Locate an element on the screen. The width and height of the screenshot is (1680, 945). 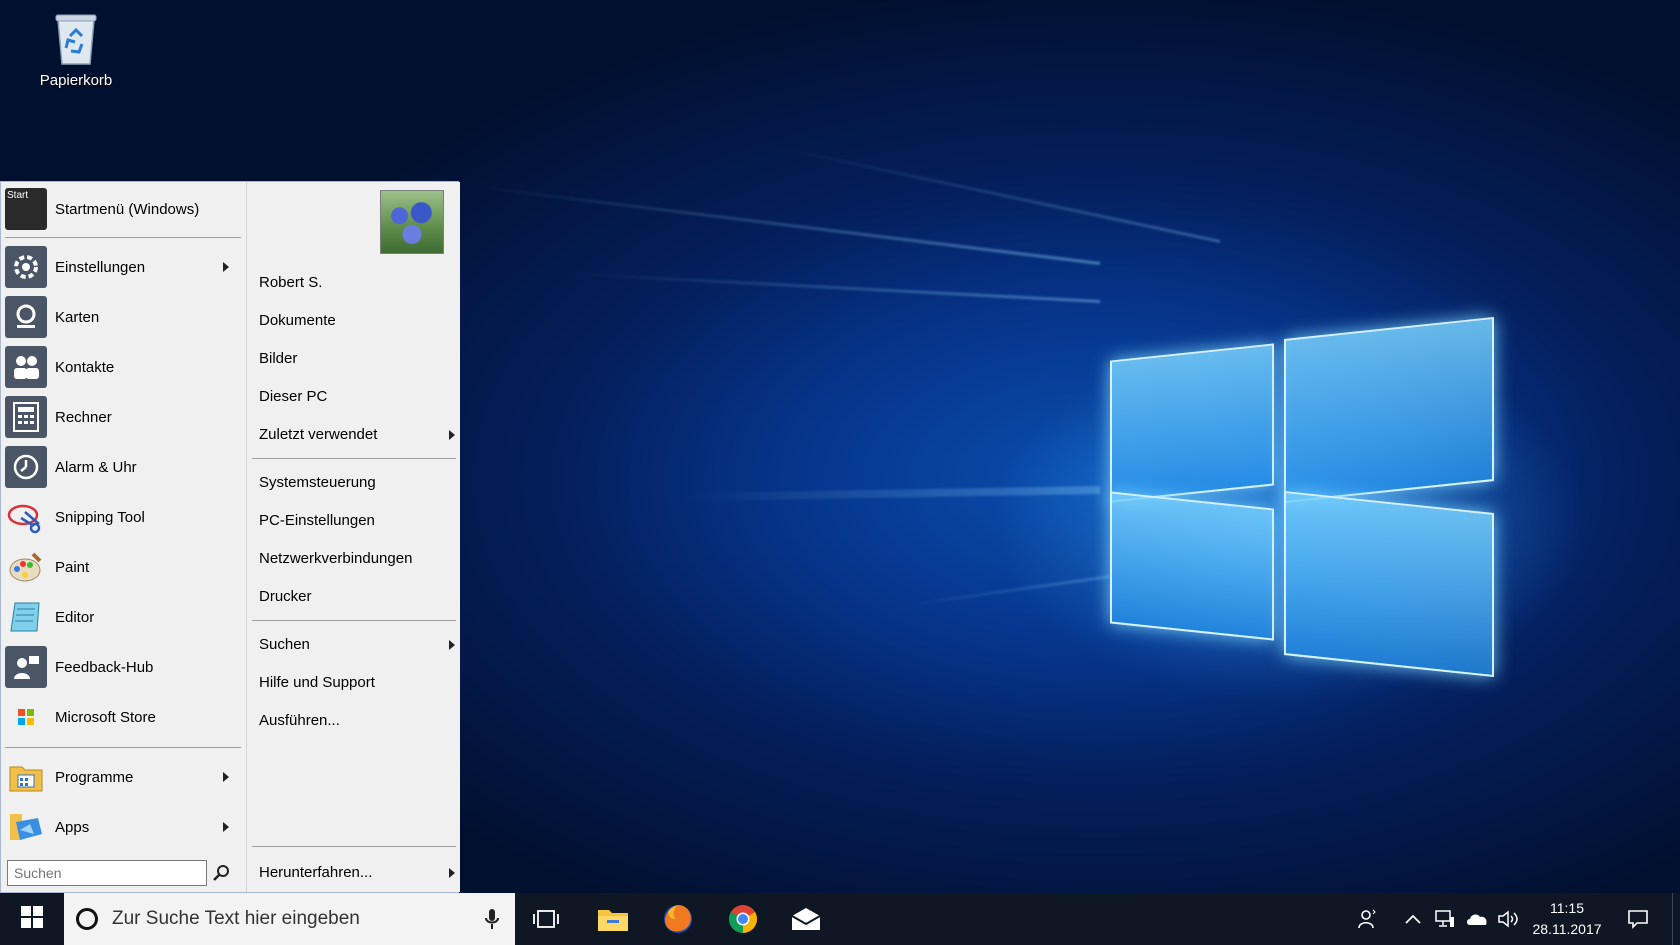
menu-item-programme: Programme is located at coordinates (123, 777).